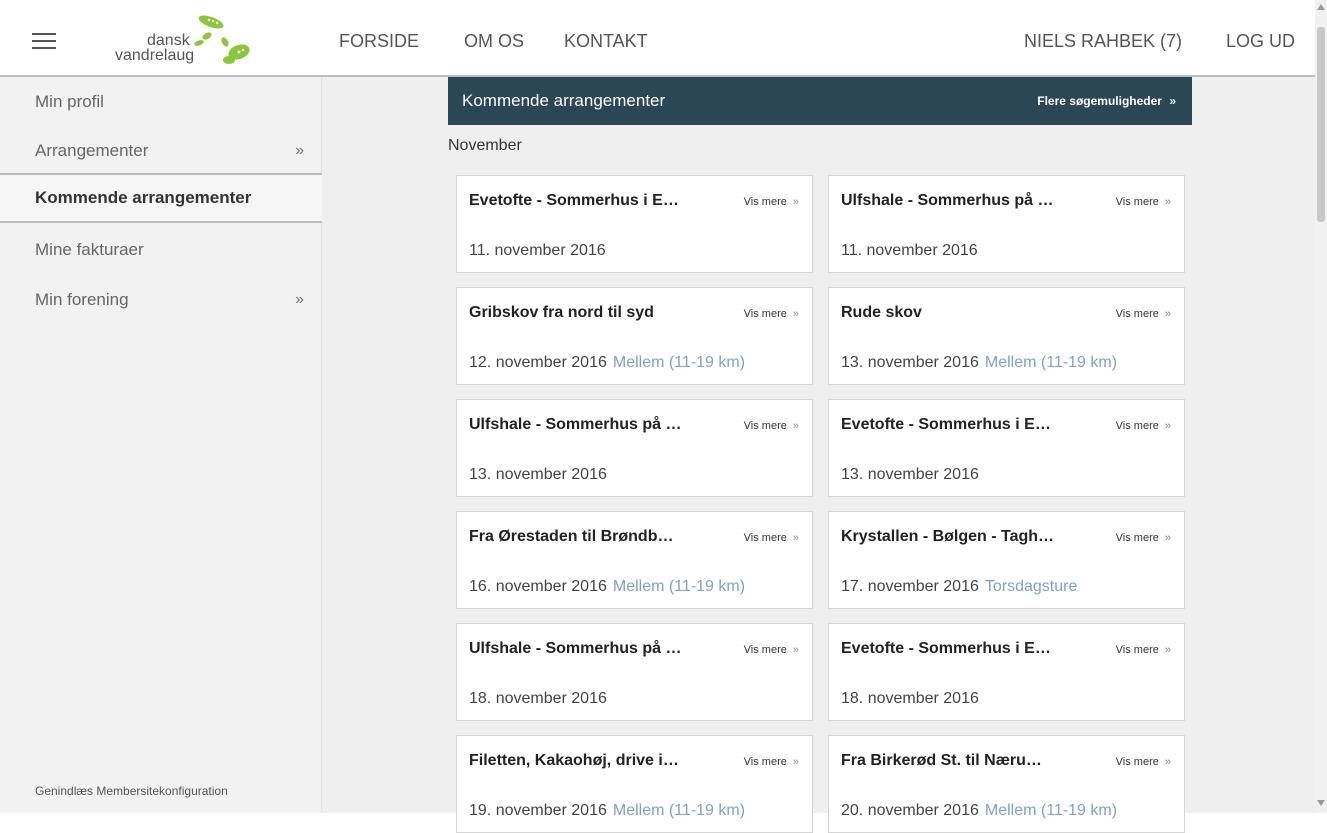  I want to click on scroll-thumb, so click(1321, 124).